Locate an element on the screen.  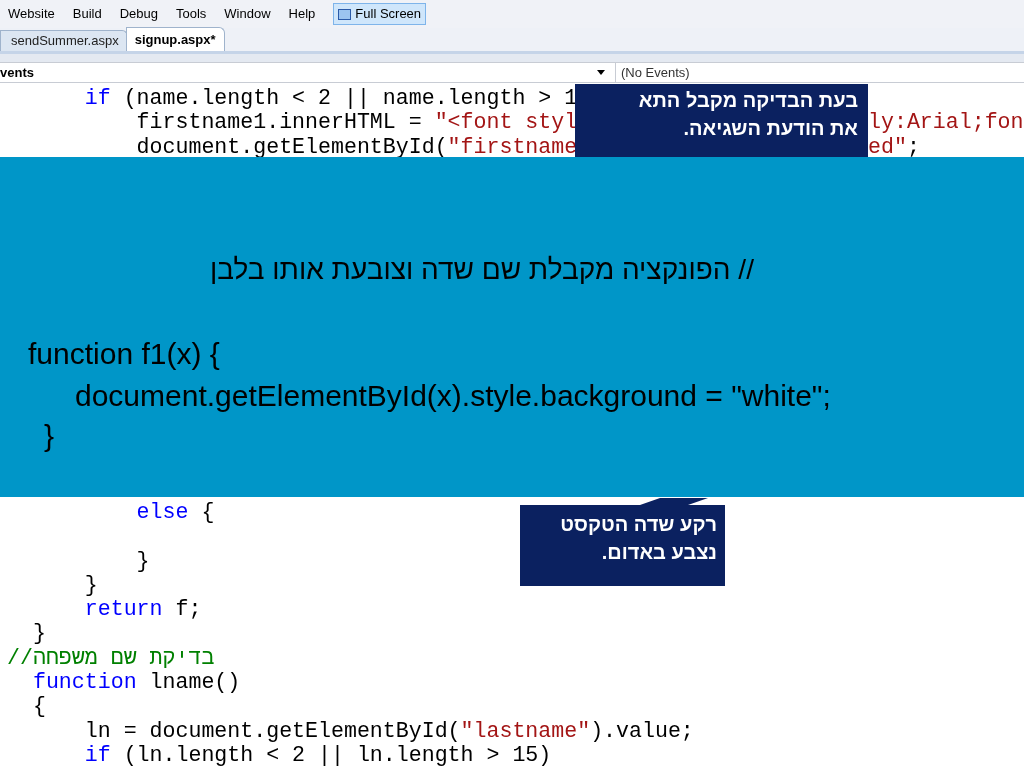
code-token: (name.length < 2 || name.length > 1 is located at coordinates (350, 98).